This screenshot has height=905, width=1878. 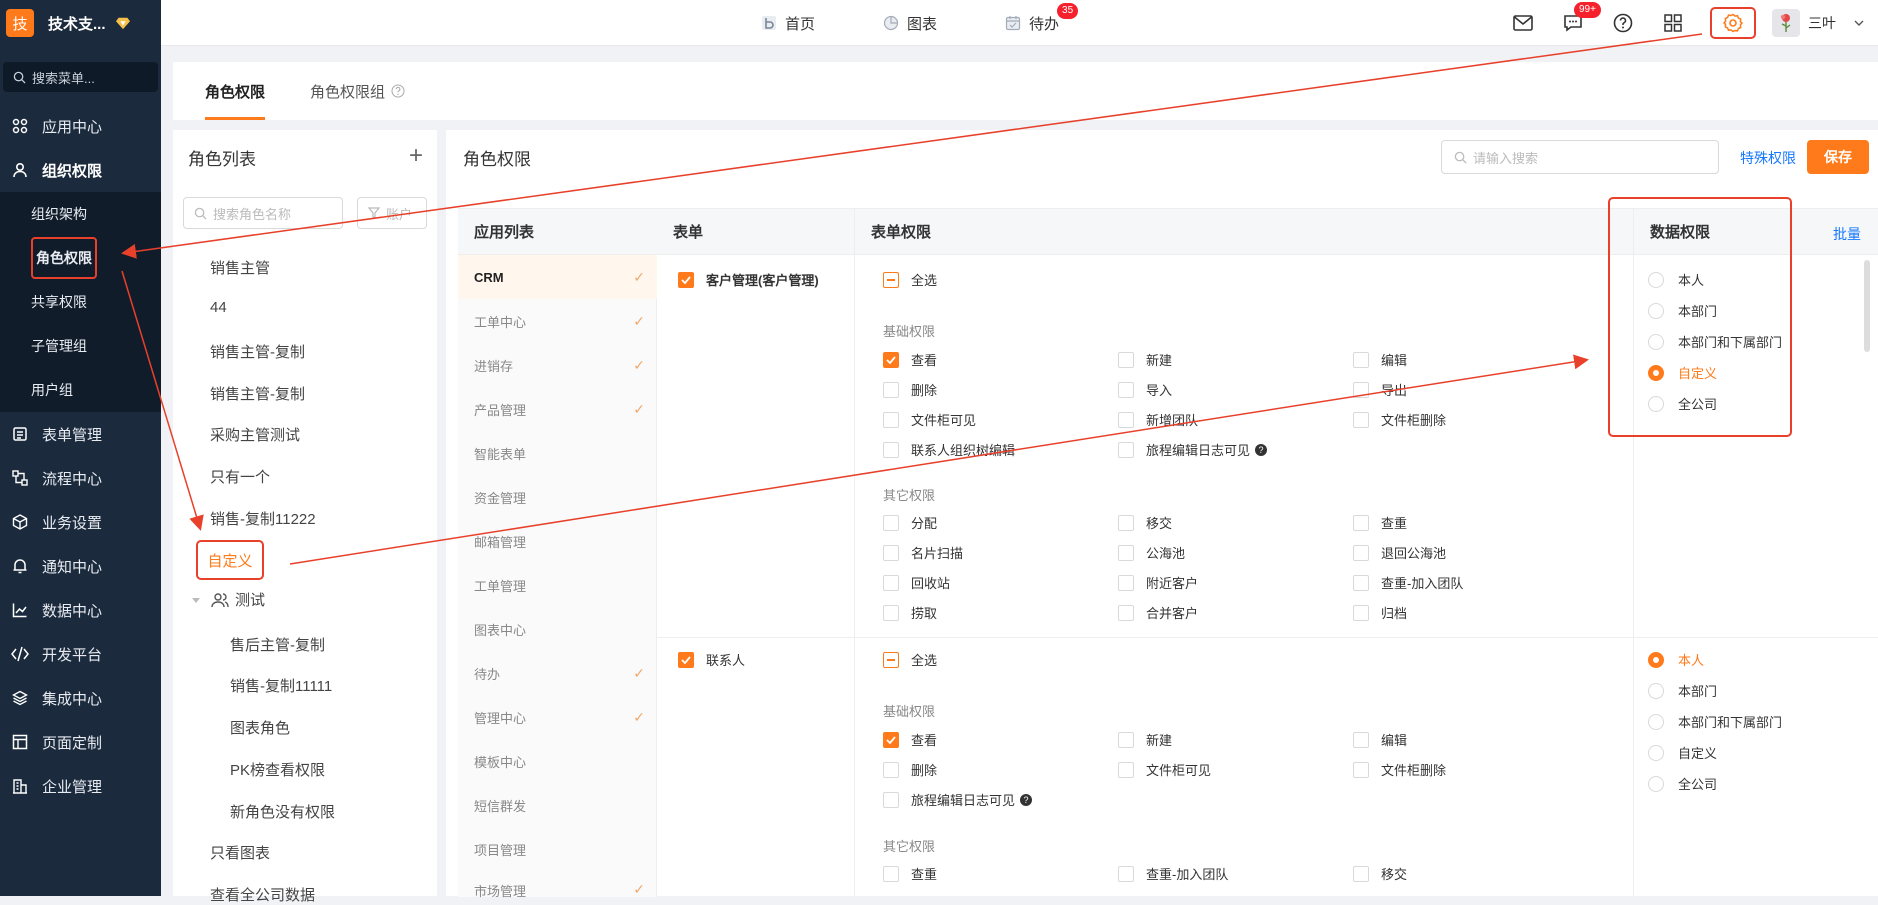 What do you see at coordinates (1151, 552) in the screenshot?
I see `perm-checkbox: 公海池` at bounding box center [1151, 552].